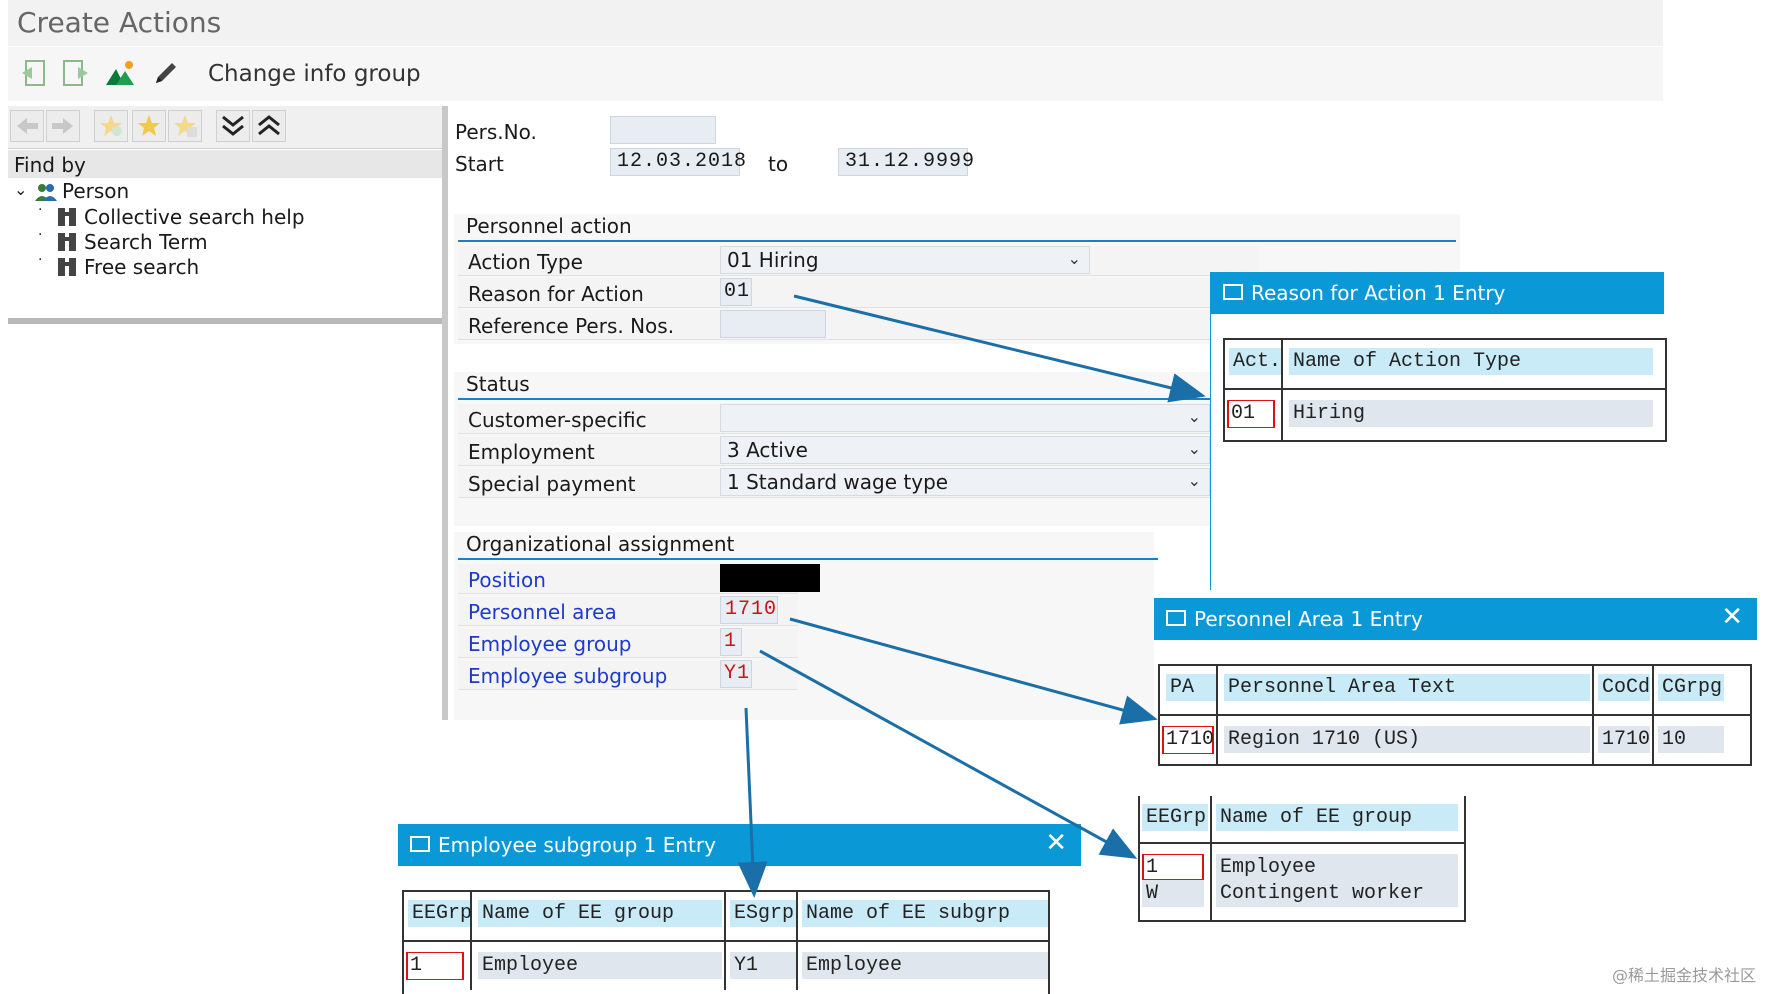 This screenshot has width=1773, height=994. Describe the element at coordinates (999, 348) in the screenshot. I see `arrow-reason` at that location.